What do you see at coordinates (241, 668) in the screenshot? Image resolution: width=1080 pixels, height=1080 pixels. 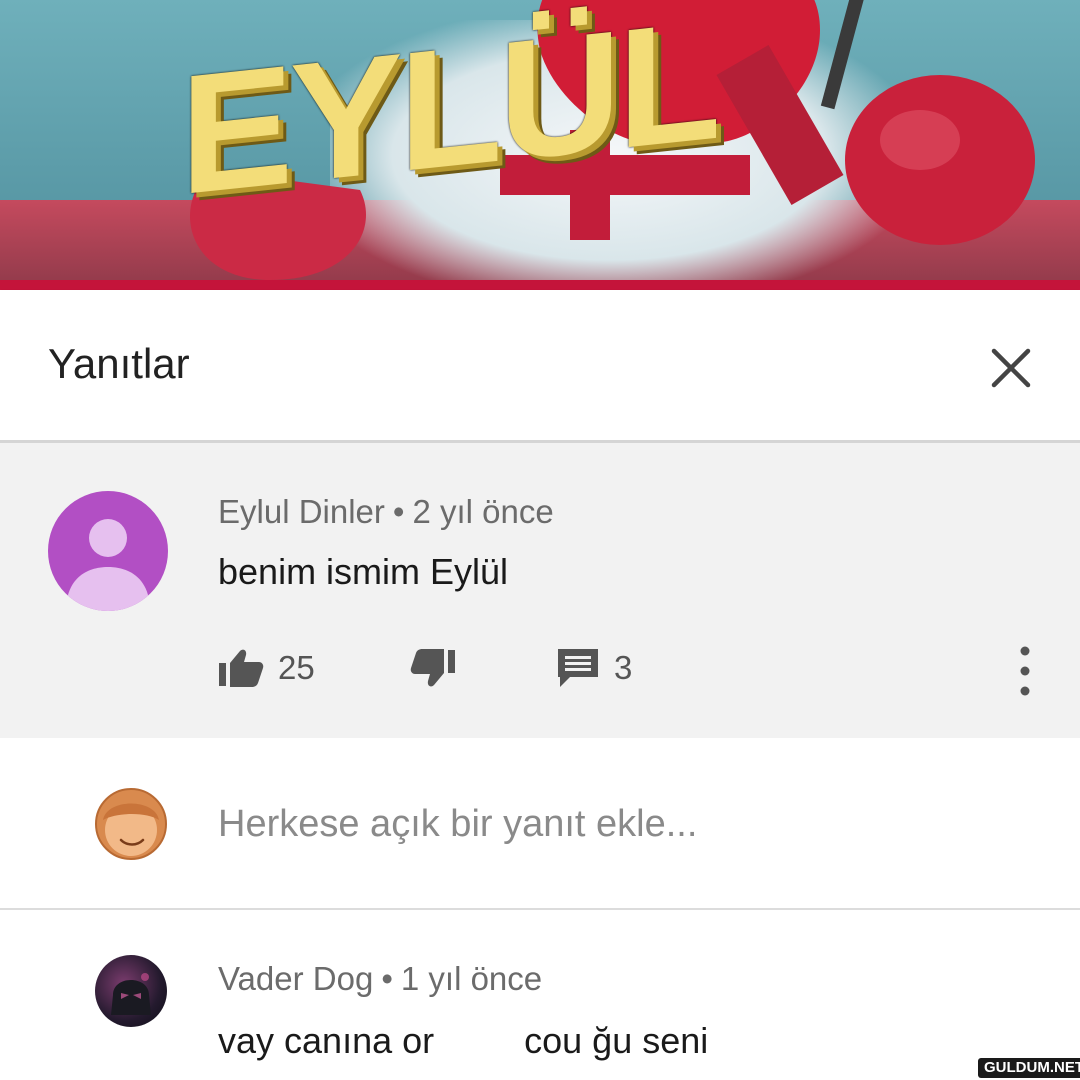 I see `thumbs-up-icon` at bounding box center [241, 668].